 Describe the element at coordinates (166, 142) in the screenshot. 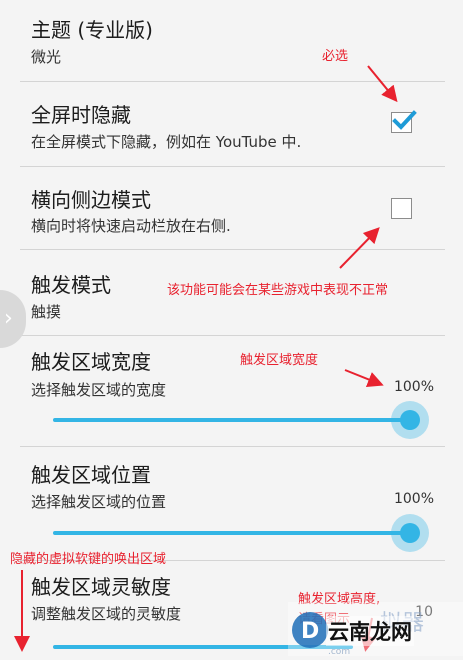

I see `pref-hide-fullscreen-summary: 在全屏模式下隐藏，例如在 YouTube 中.` at that location.